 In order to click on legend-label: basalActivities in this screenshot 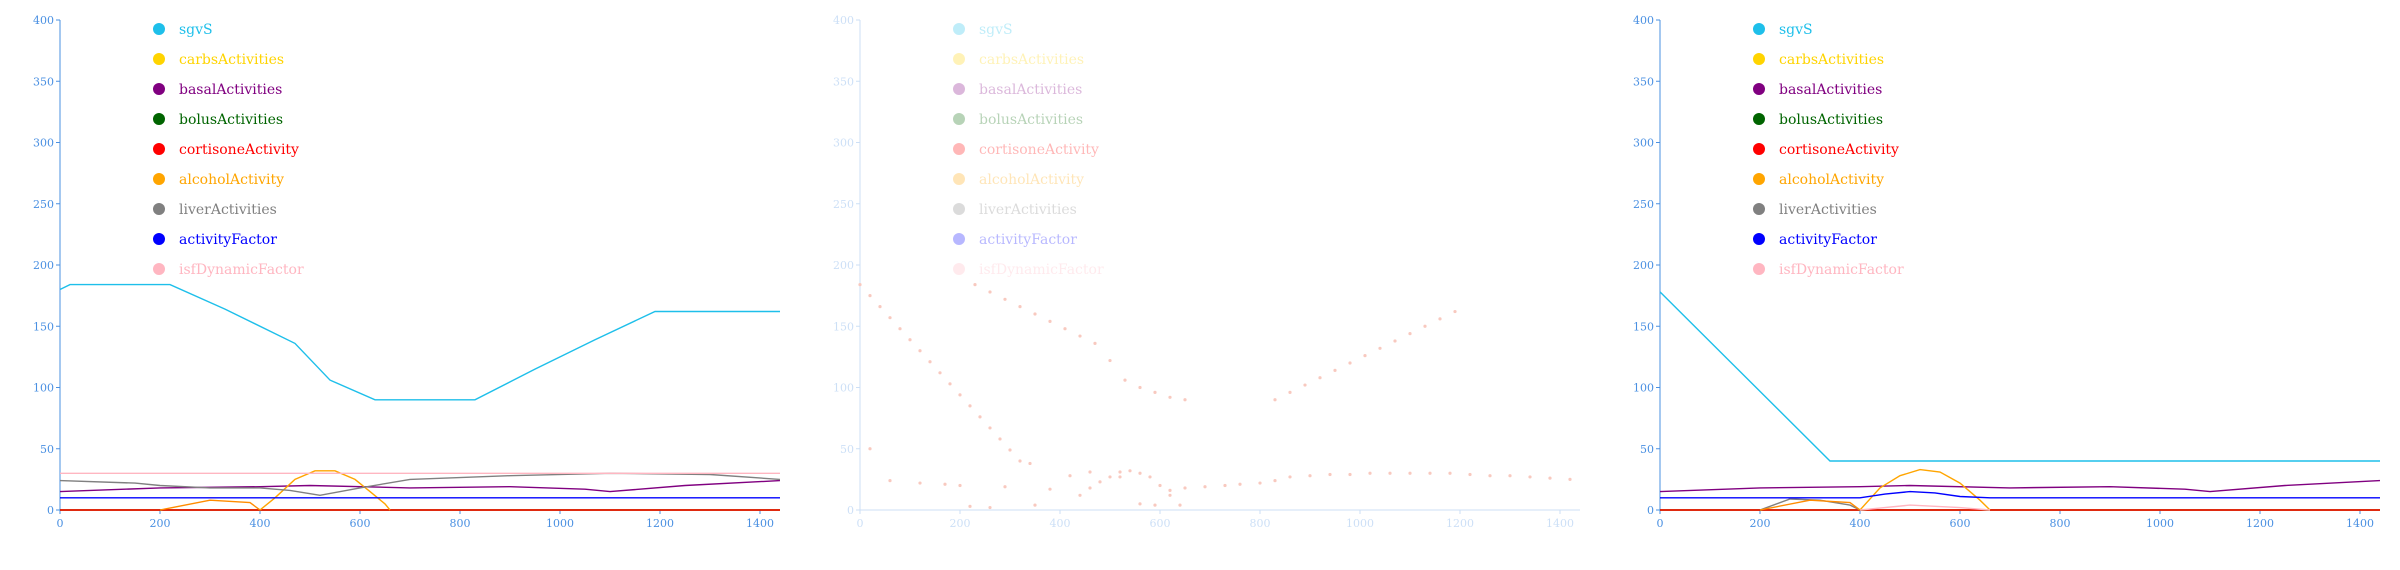, I will do `click(230, 90)`.